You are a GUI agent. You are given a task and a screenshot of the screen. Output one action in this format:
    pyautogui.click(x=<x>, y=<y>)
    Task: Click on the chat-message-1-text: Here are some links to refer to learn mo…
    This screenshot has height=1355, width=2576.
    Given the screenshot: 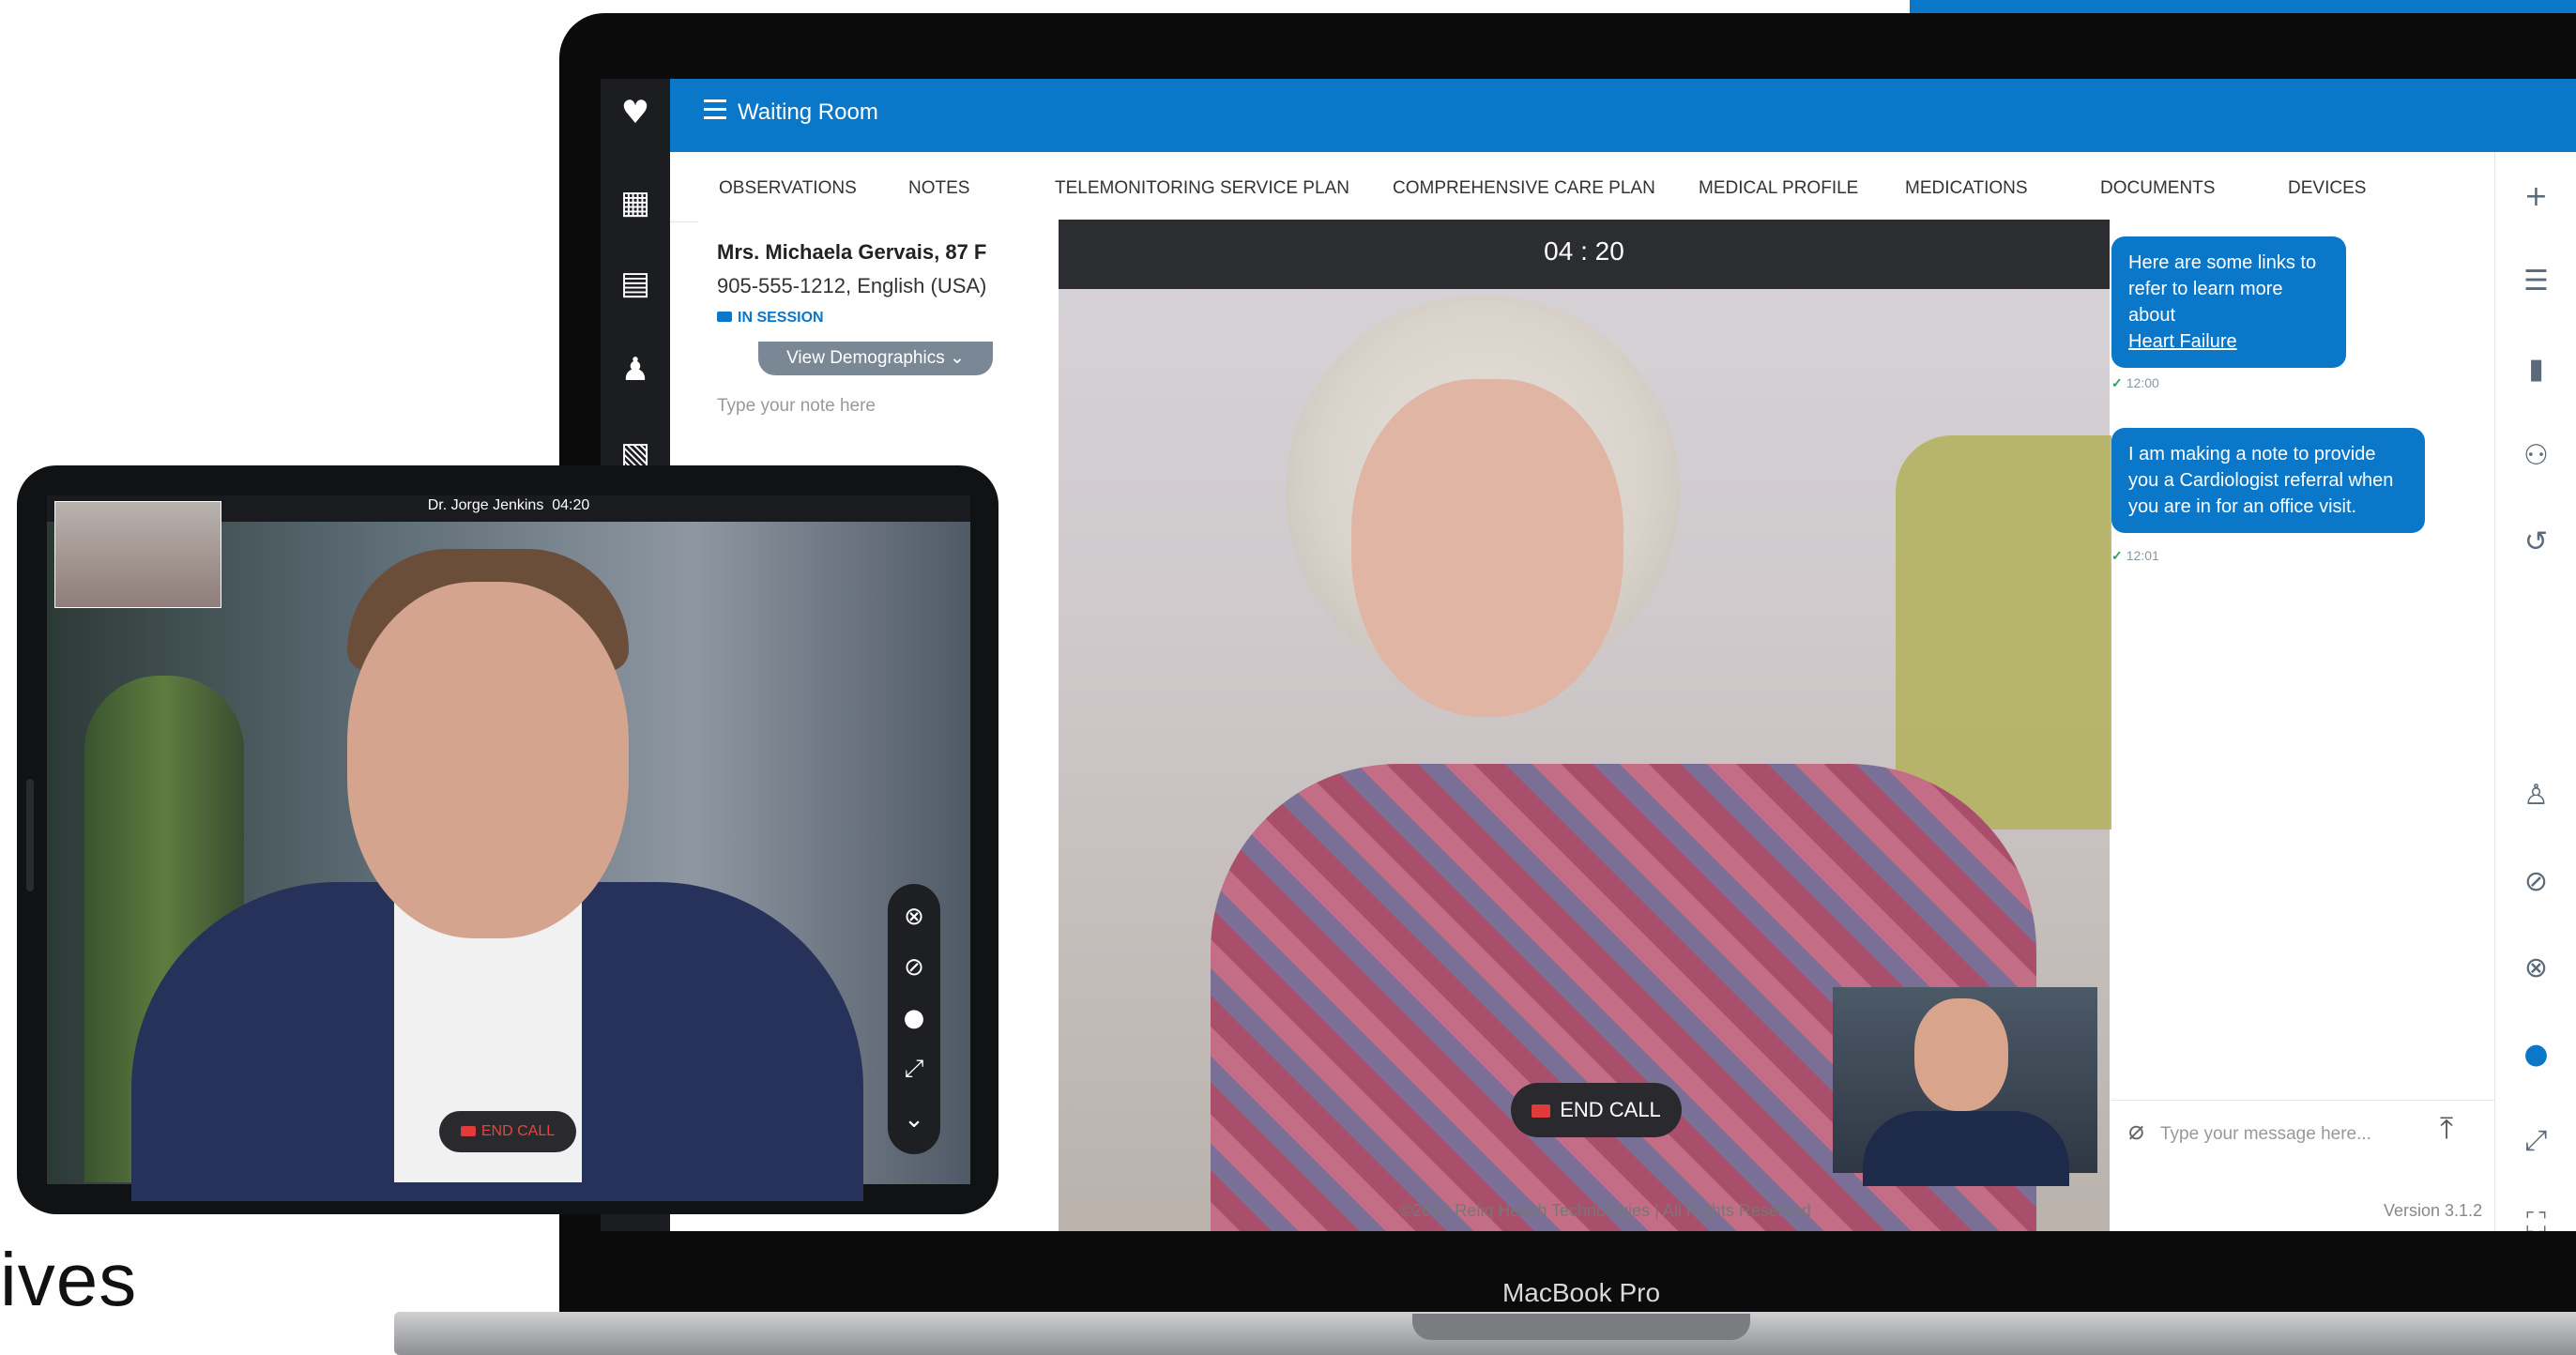 What is the action you would take?
    pyautogui.click(x=2222, y=289)
    